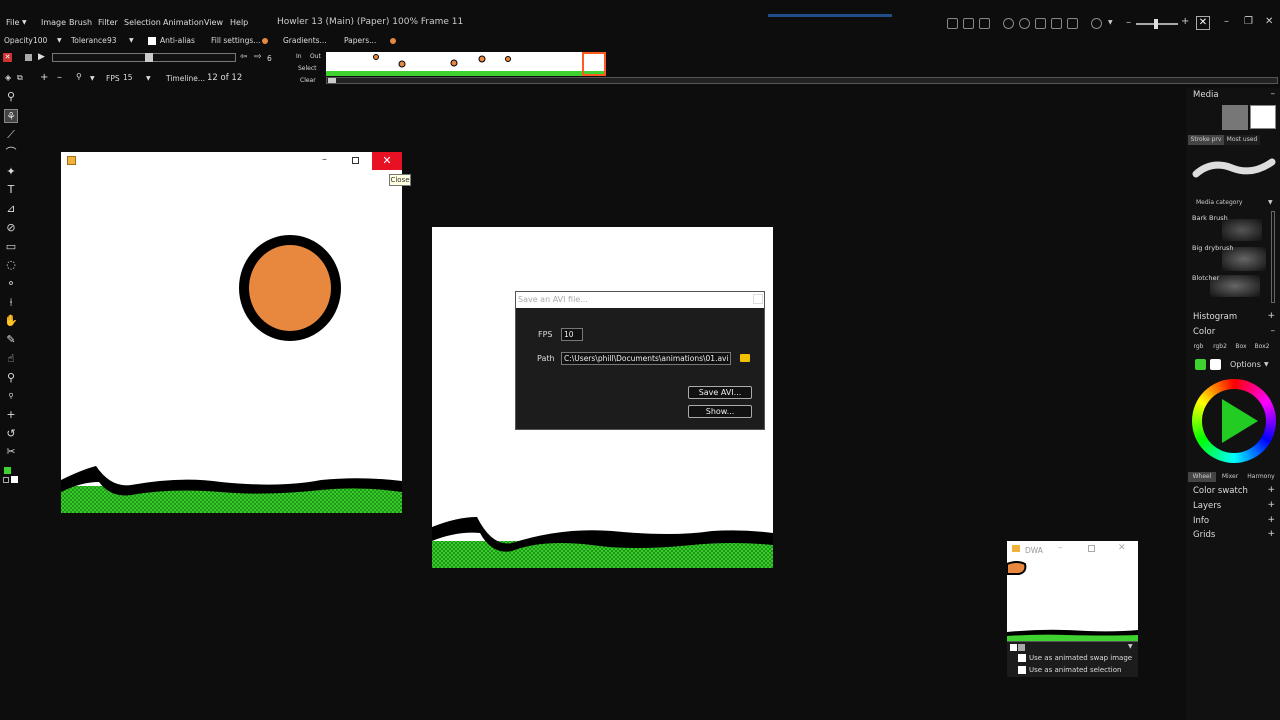 This screenshot has width=1280, height=720. What do you see at coordinates (231, 161) in the screenshot?
I see `document-title-bar: – ✕` at bounding box center [231, 161].